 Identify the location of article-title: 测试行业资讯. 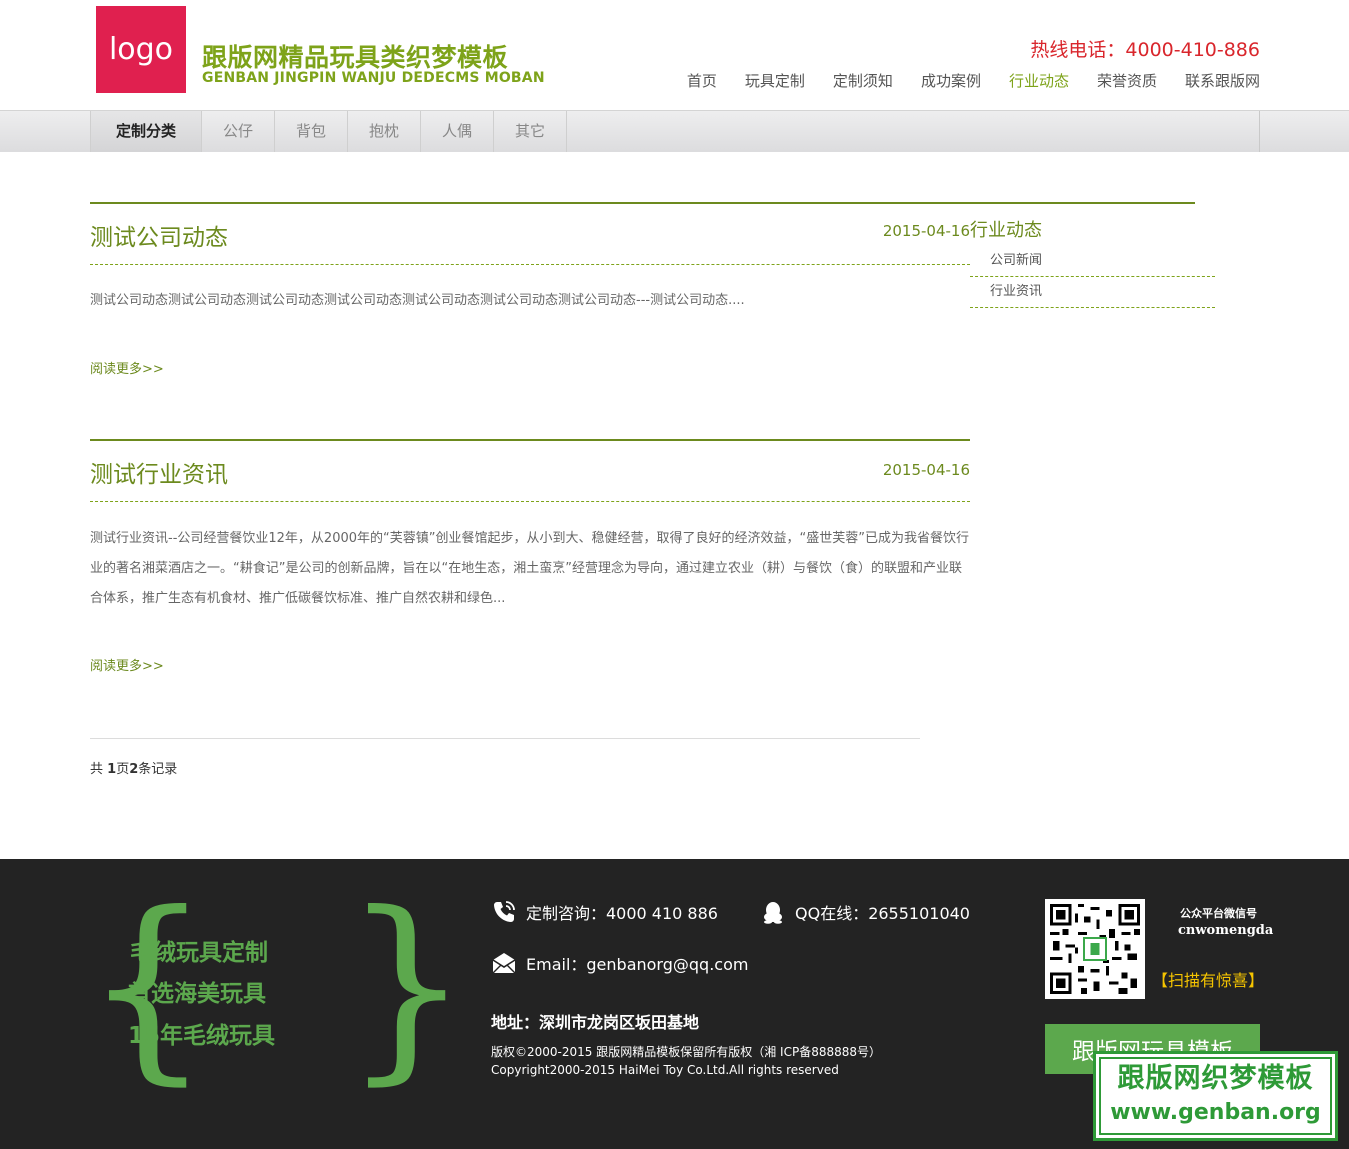
(159, 472).